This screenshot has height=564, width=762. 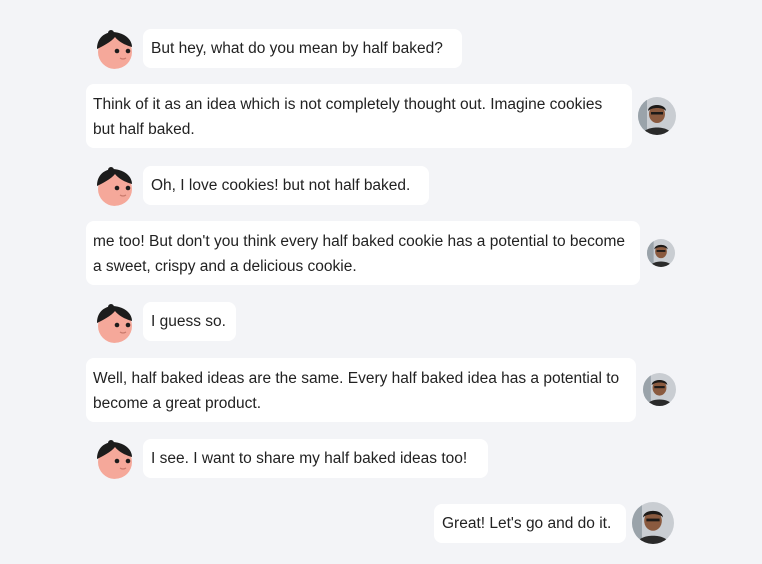 I want to click on bot-message-bubble: Oh, I love cookies! but not half baked., so click(x=286, y=185).